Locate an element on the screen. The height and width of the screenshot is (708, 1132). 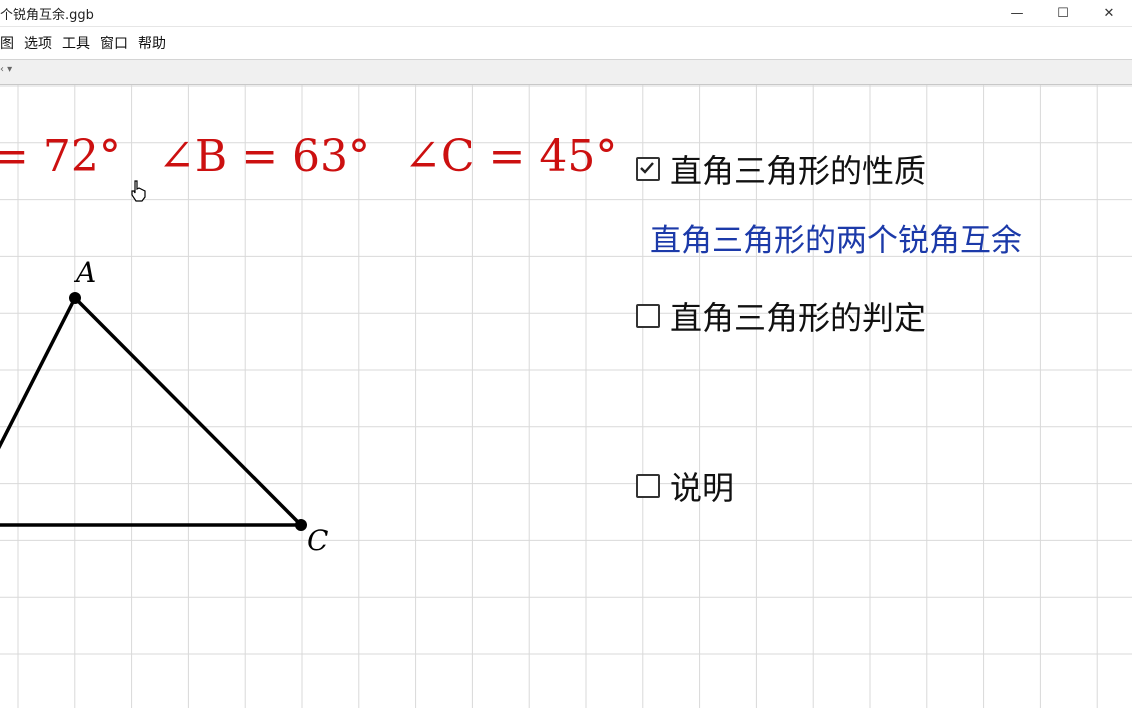
point-a is located at coordinates (75, 298).